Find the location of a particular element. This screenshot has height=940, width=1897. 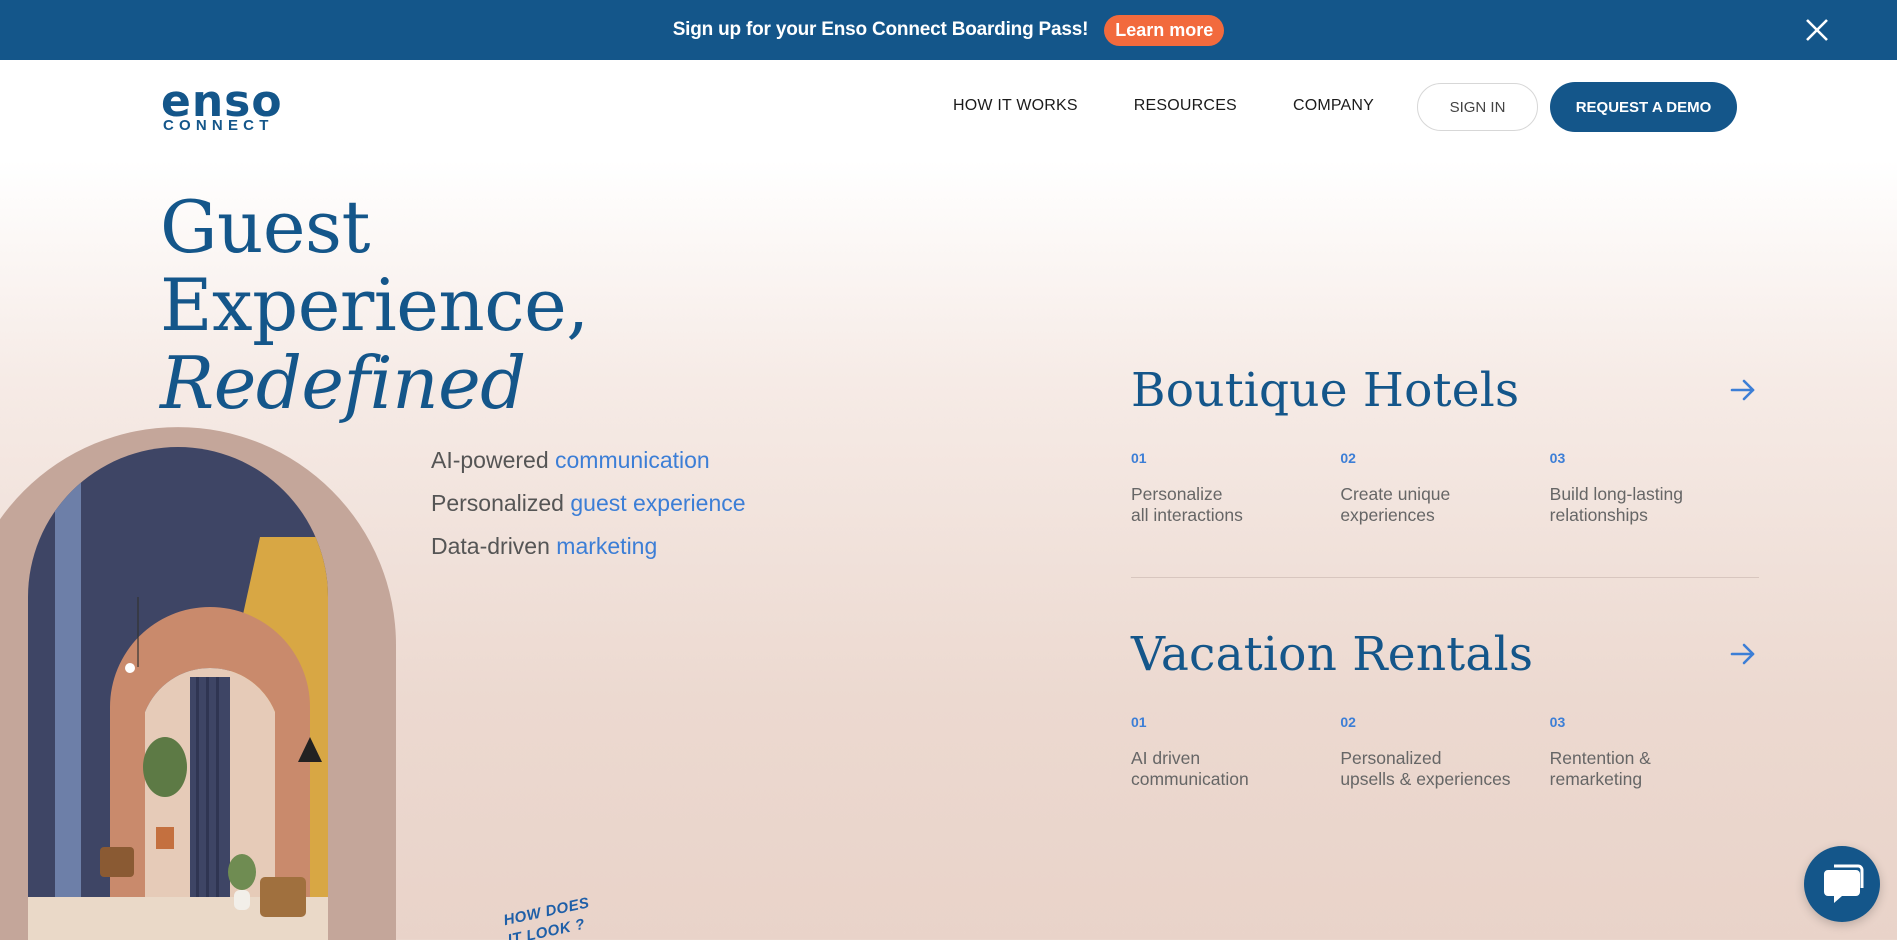

close-icon is located at coordinates (1817, 30).